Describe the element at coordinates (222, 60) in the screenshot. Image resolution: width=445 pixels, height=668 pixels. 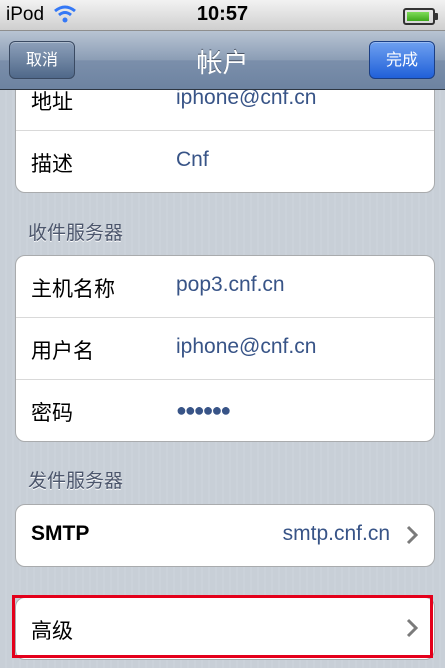
I see `navigation-bar: 取消 帐户 完成` at that location.